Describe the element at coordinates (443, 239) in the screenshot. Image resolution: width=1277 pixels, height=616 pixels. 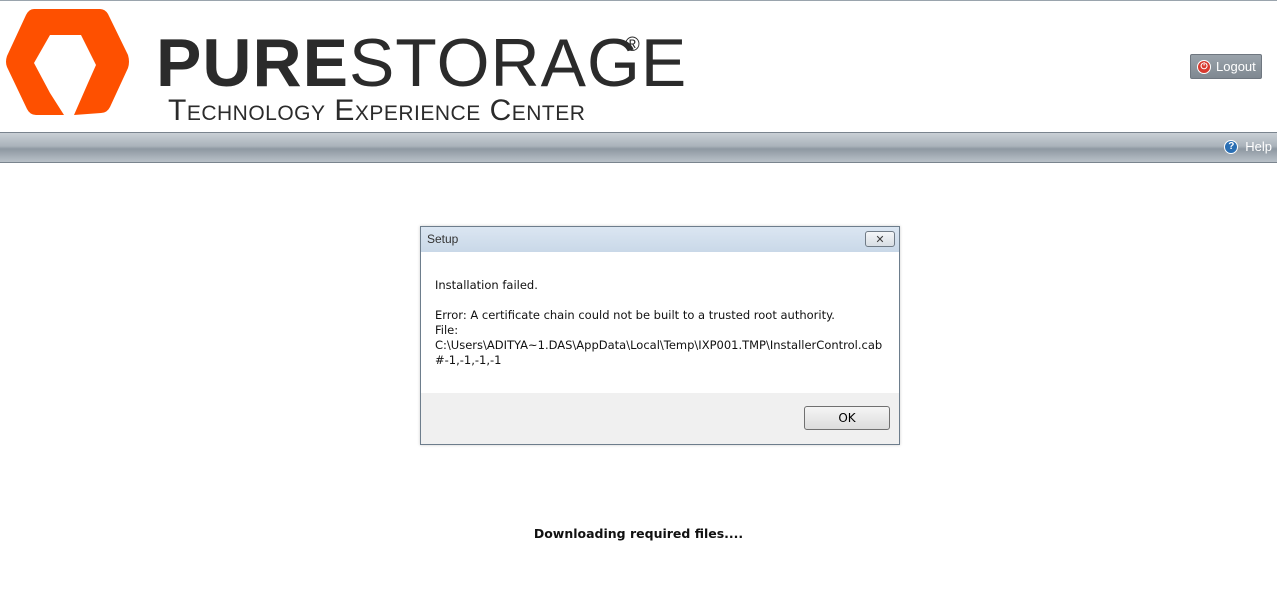
I see `dialog-title: Setup` at that location.